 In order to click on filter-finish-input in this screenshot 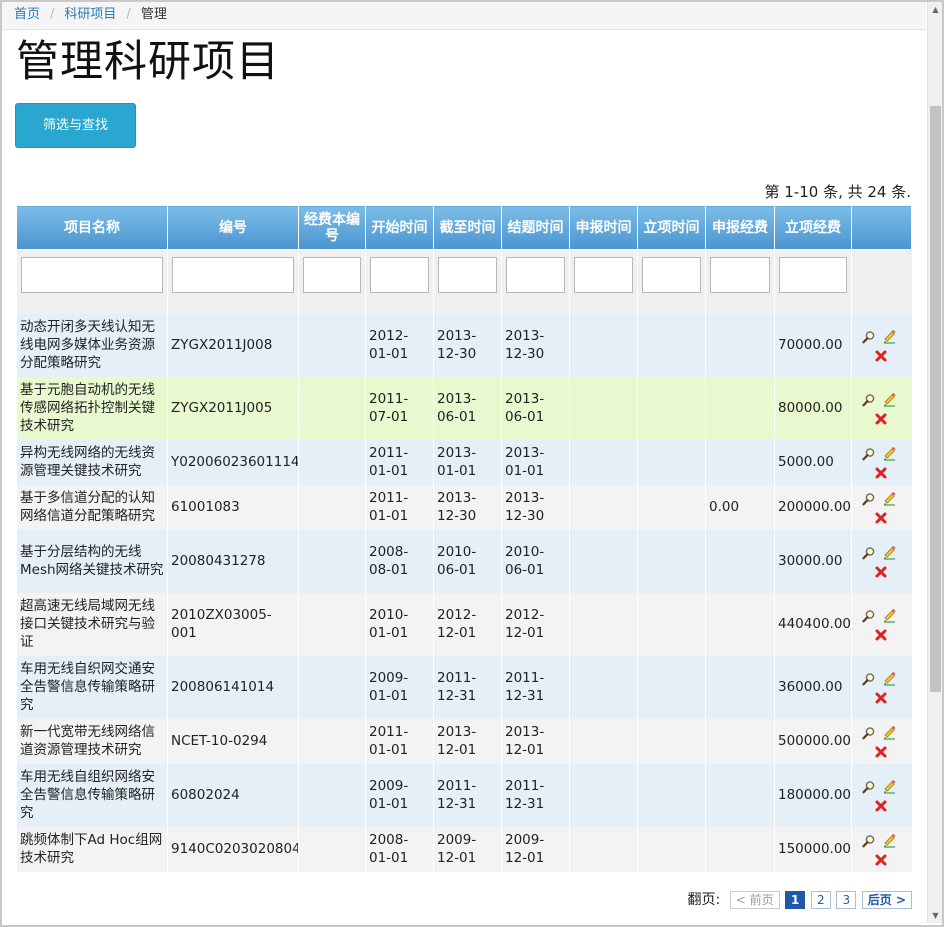, I will do `click(535, 274)`.